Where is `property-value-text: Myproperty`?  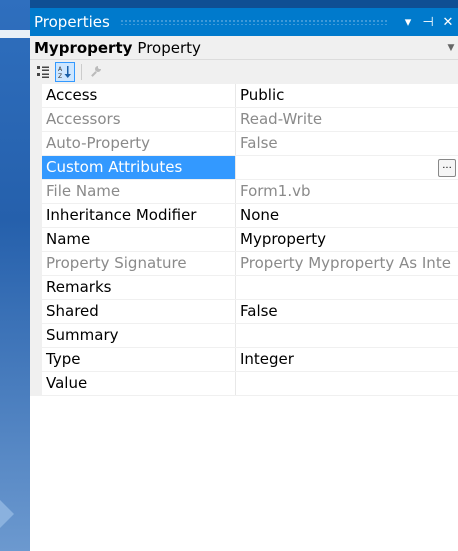 property-value-text: Myproperty is located at coordinates (283, 239).